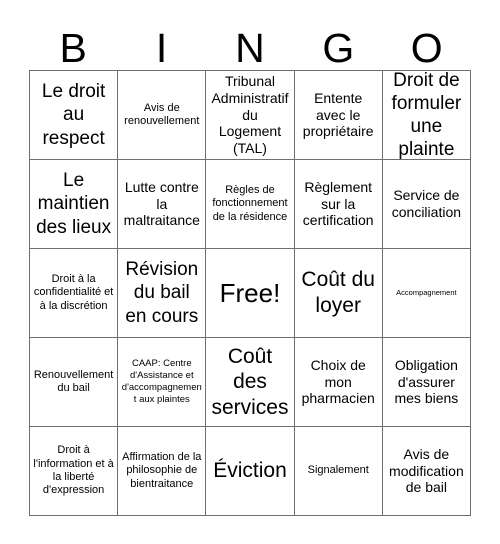  I want to click on bingo-cell-label: Lutte contre la maltraitance, so click(161, 203).